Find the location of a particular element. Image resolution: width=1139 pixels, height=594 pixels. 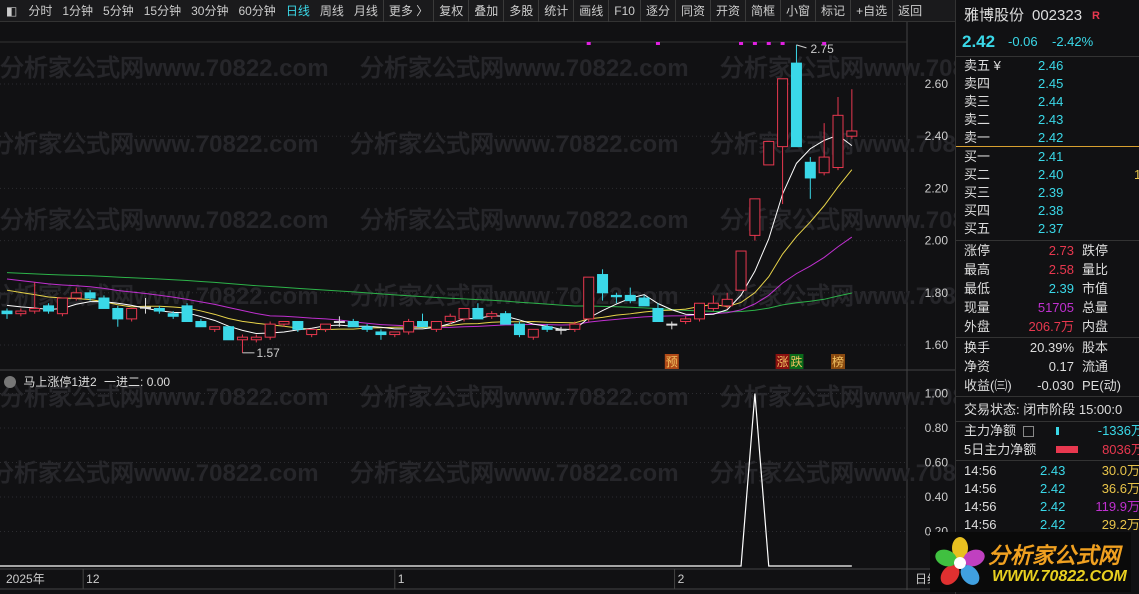

event-marker is located at coordinates (782, 361).